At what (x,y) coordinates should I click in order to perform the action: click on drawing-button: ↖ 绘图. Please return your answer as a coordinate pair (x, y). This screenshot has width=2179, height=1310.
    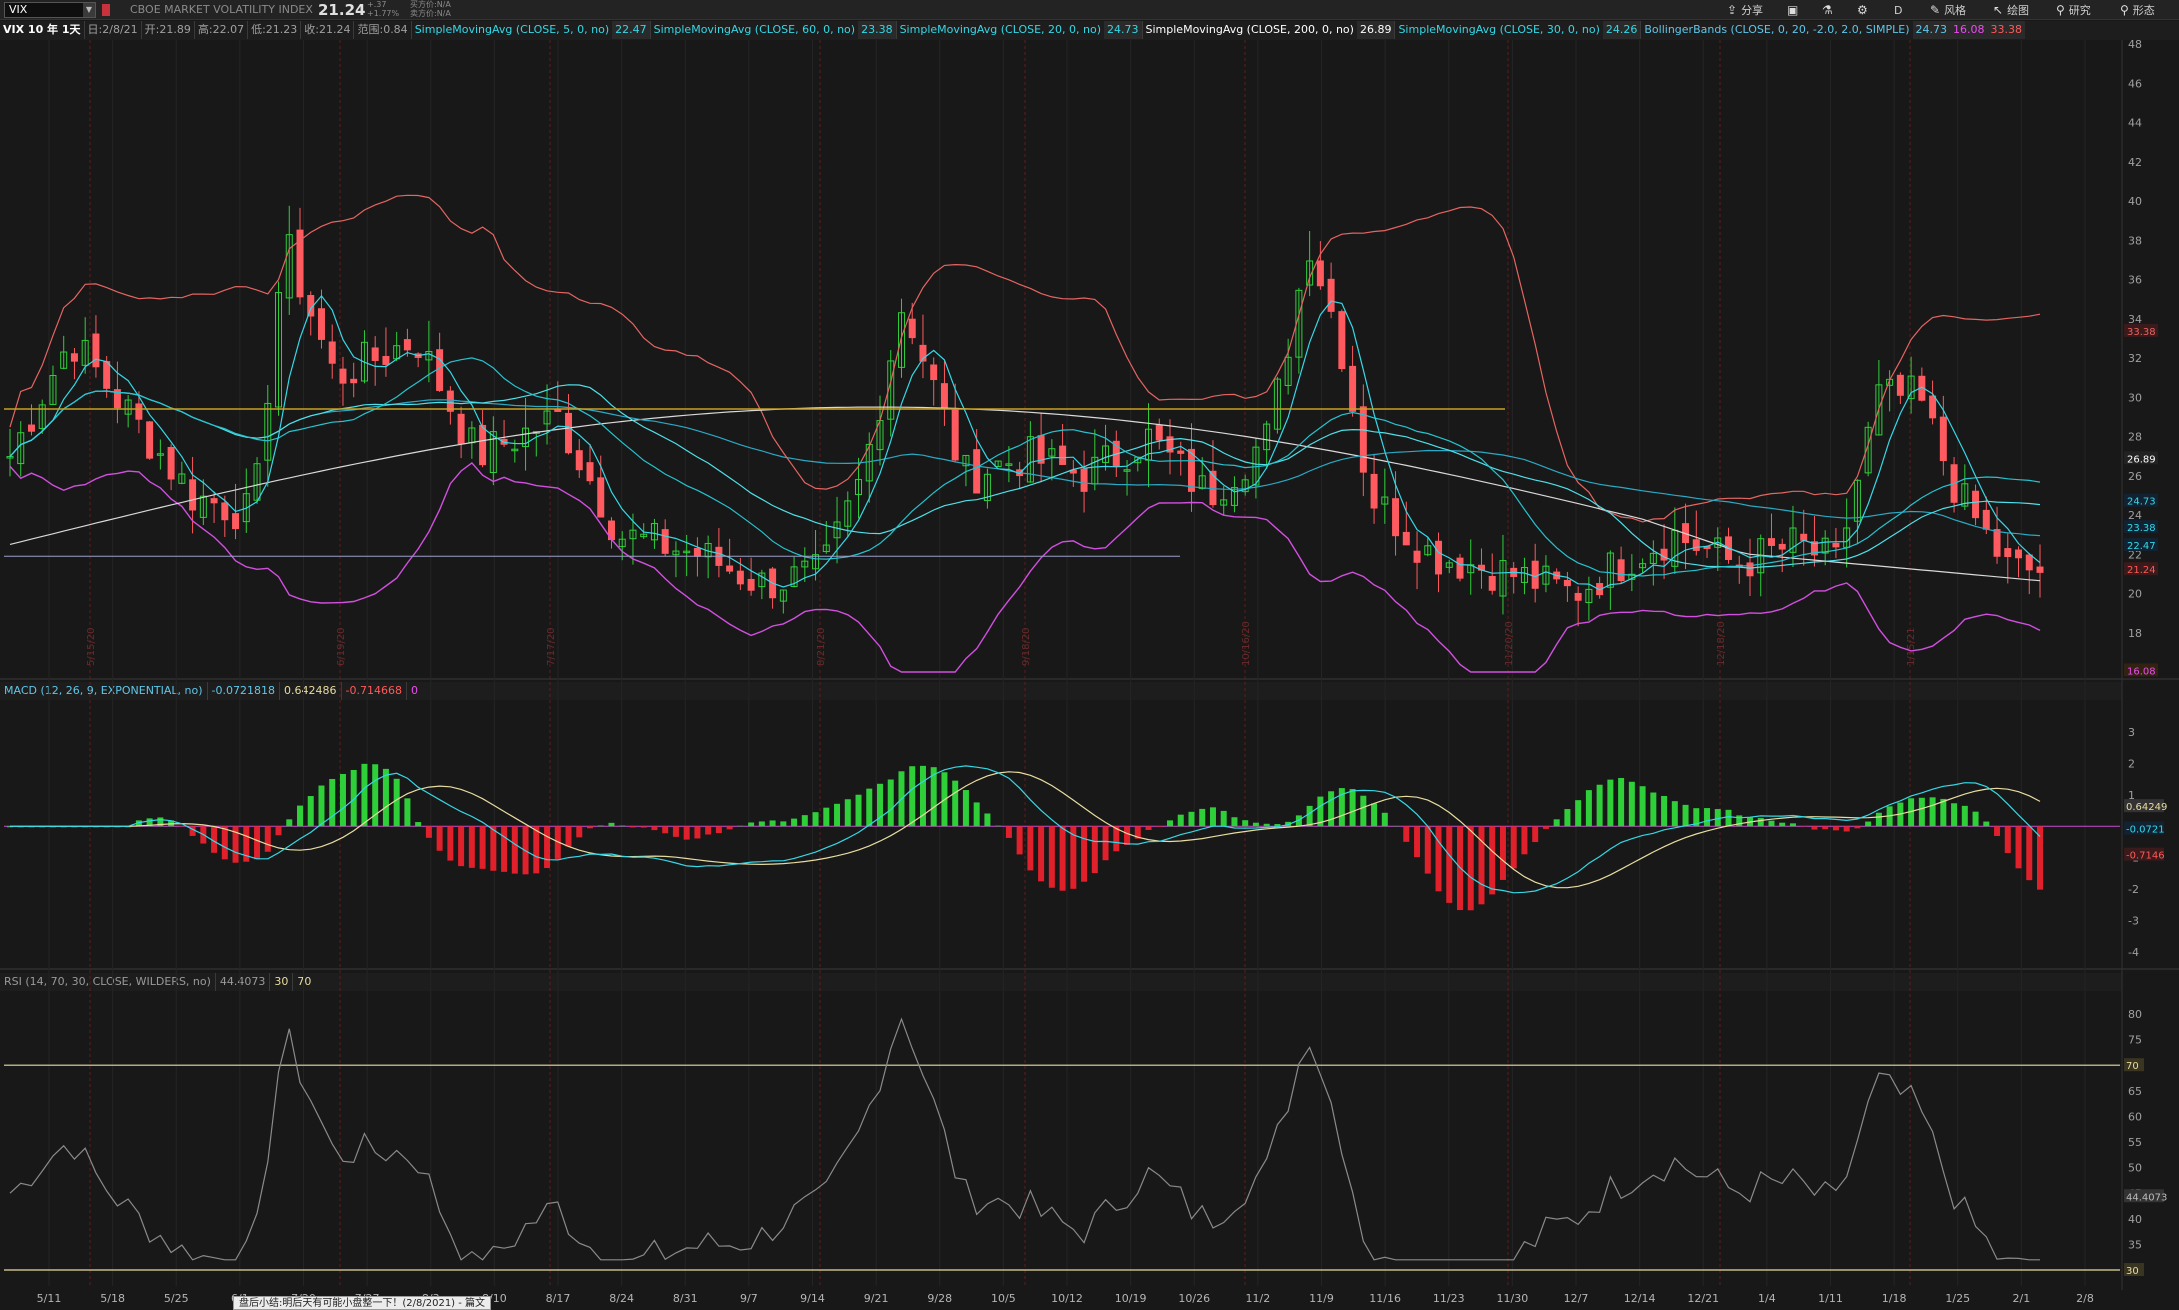
    Looking at the image, I should click on (2011, 10).